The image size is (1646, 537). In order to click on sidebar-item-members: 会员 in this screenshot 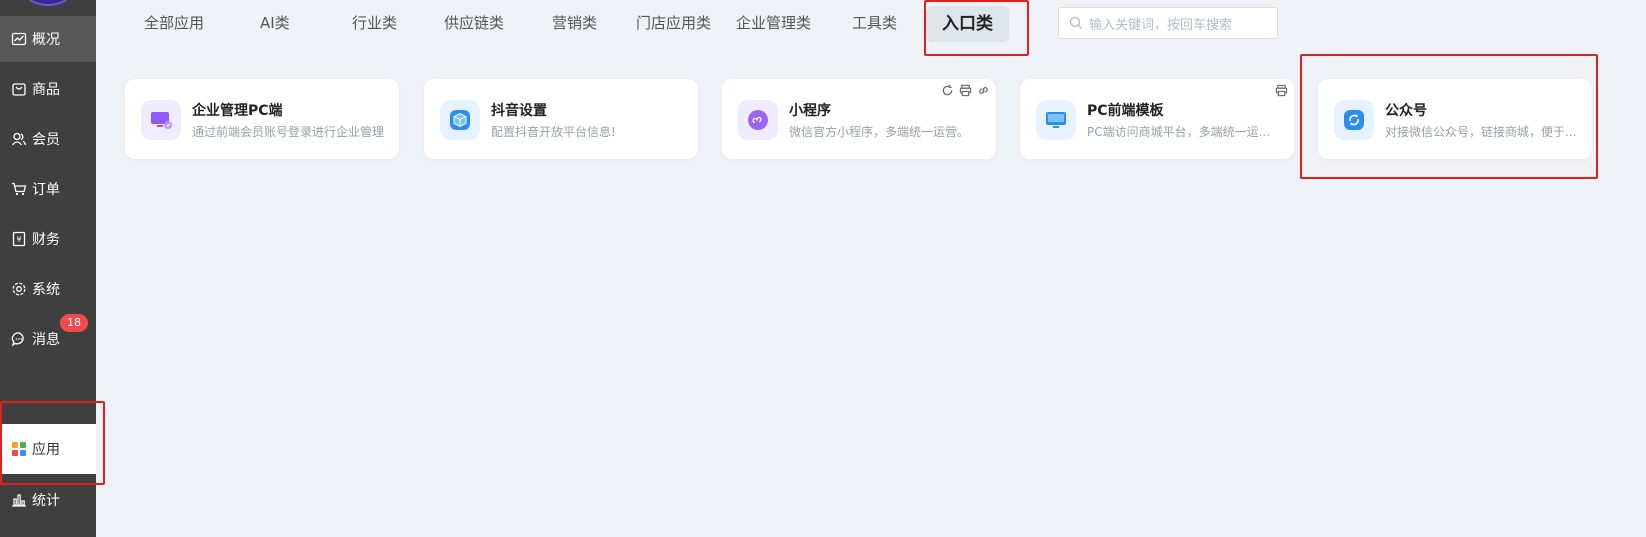, I will do `click(48, 139)`.